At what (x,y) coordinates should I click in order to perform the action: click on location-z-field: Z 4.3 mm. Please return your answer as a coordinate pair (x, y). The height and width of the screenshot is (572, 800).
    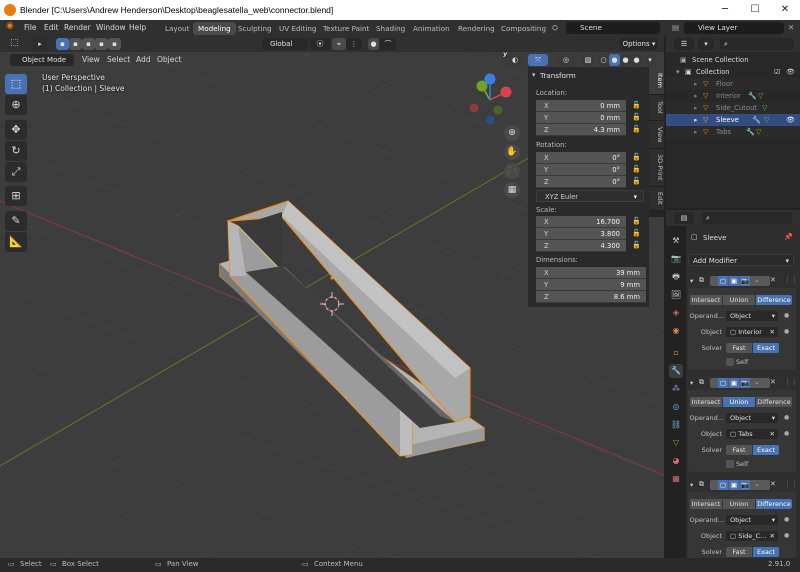
    Looking at the image, I should click on (581, 130).